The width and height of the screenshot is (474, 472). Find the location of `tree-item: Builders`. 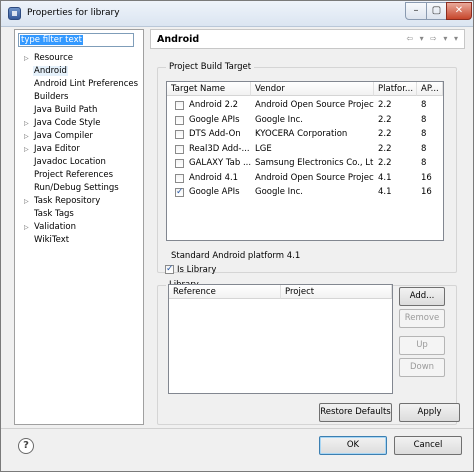

tree-item: Builders is located at coordinates (47, 97).